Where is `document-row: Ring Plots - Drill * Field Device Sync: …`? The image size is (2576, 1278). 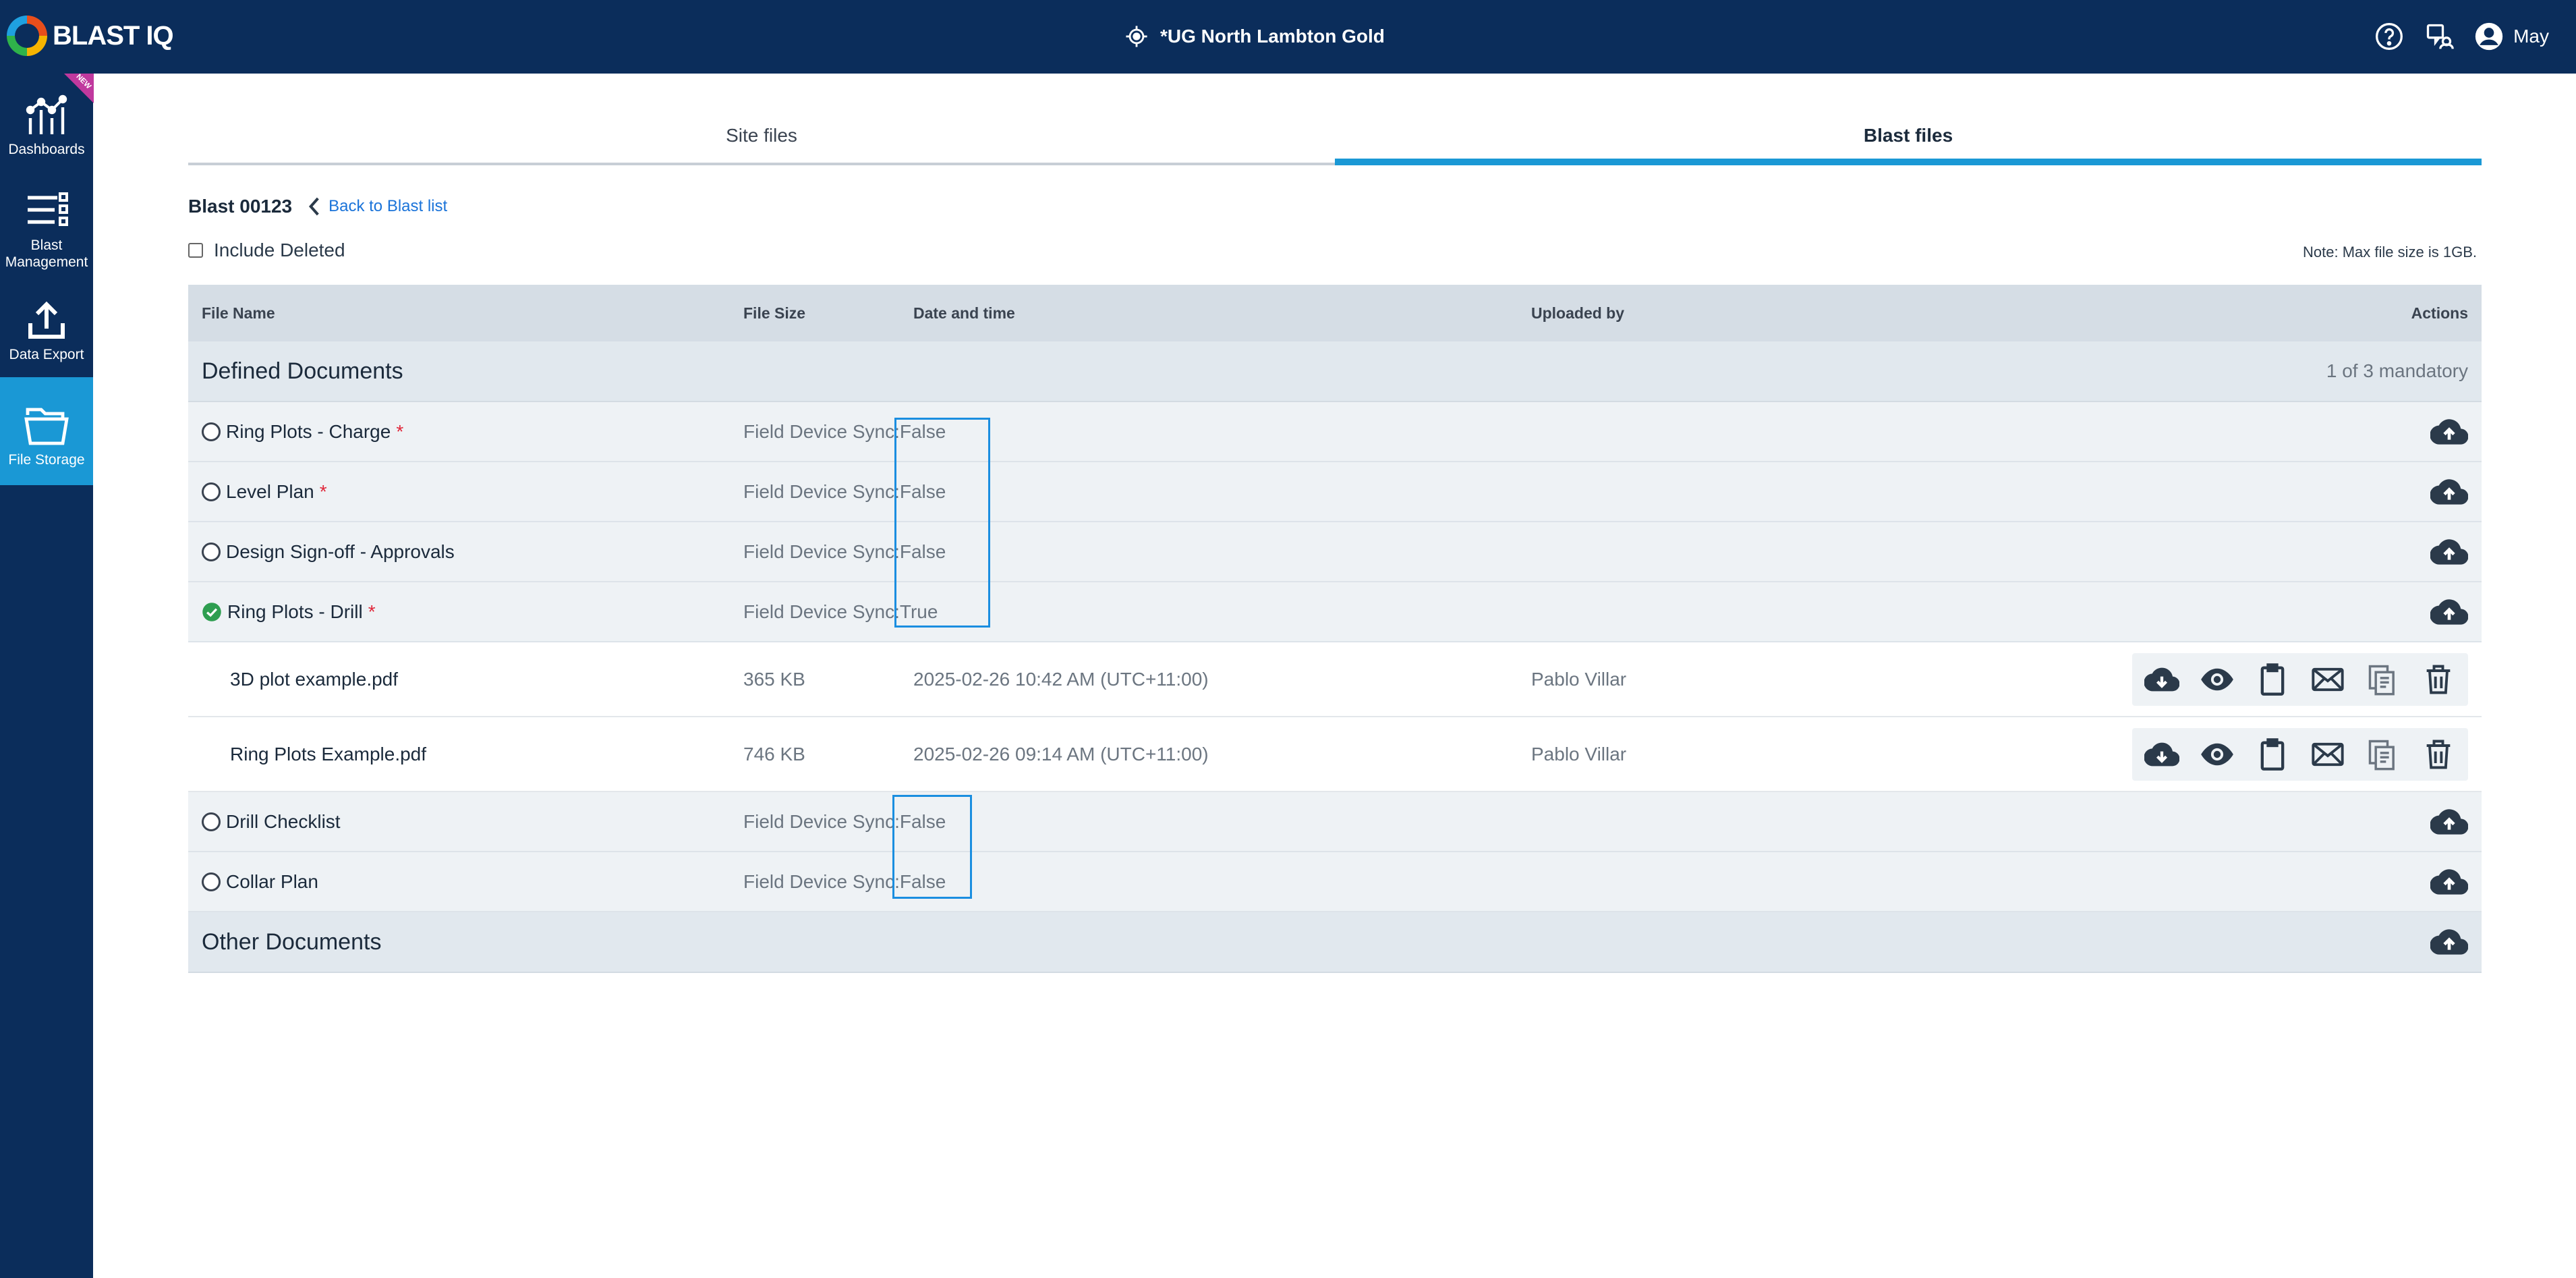 document-row: Ring Plots - Drill * Field Device Sync: … is located at coordinates (1335, 612).